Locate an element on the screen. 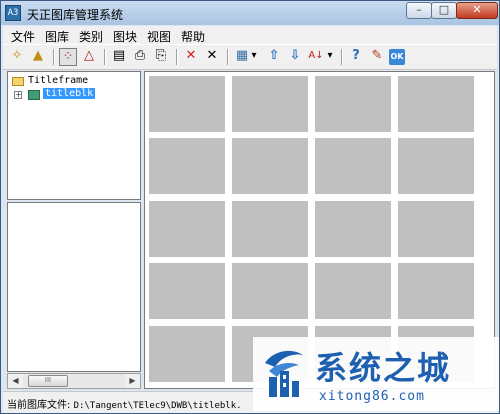 The height and width of the screenshot is (414, 500). menu-category: 类别 is located at coordinates (91, 36).